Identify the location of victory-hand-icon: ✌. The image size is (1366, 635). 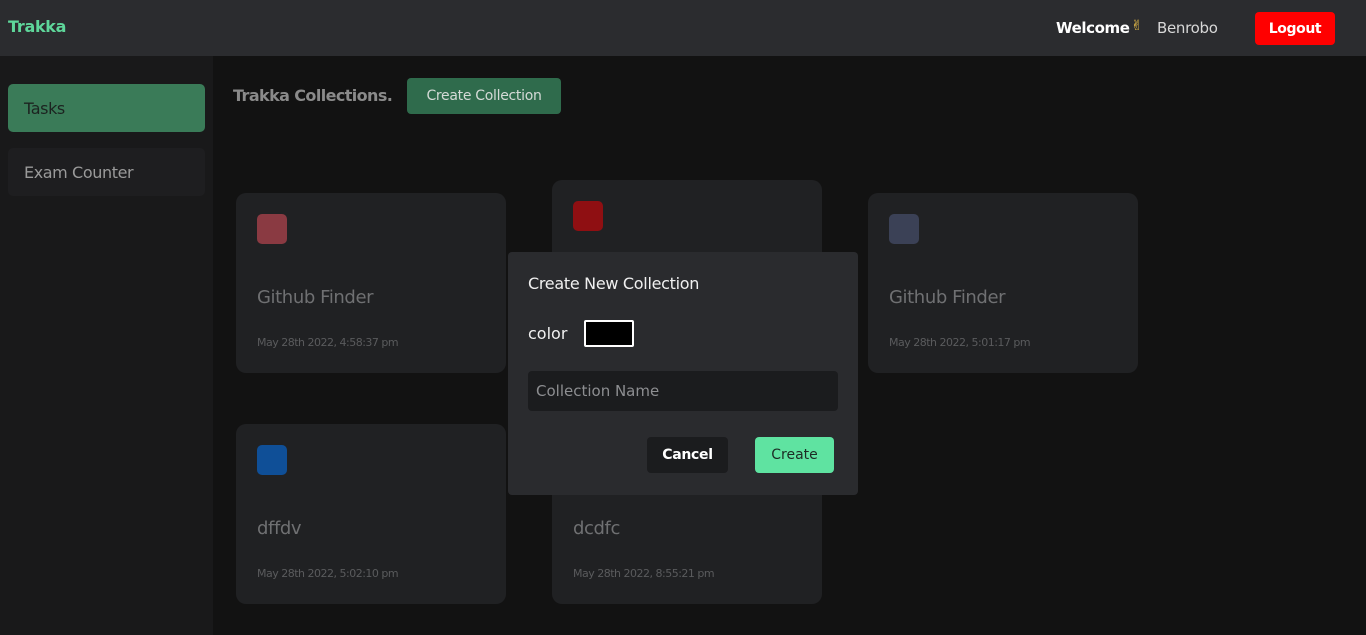
(1137, 26).